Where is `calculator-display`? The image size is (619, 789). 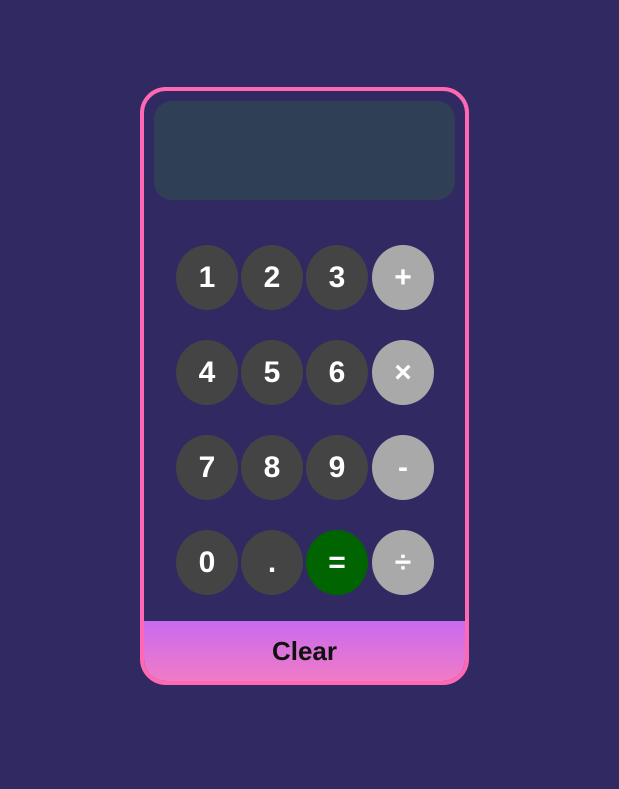 calculator-display is located at coordinates (304, 150).